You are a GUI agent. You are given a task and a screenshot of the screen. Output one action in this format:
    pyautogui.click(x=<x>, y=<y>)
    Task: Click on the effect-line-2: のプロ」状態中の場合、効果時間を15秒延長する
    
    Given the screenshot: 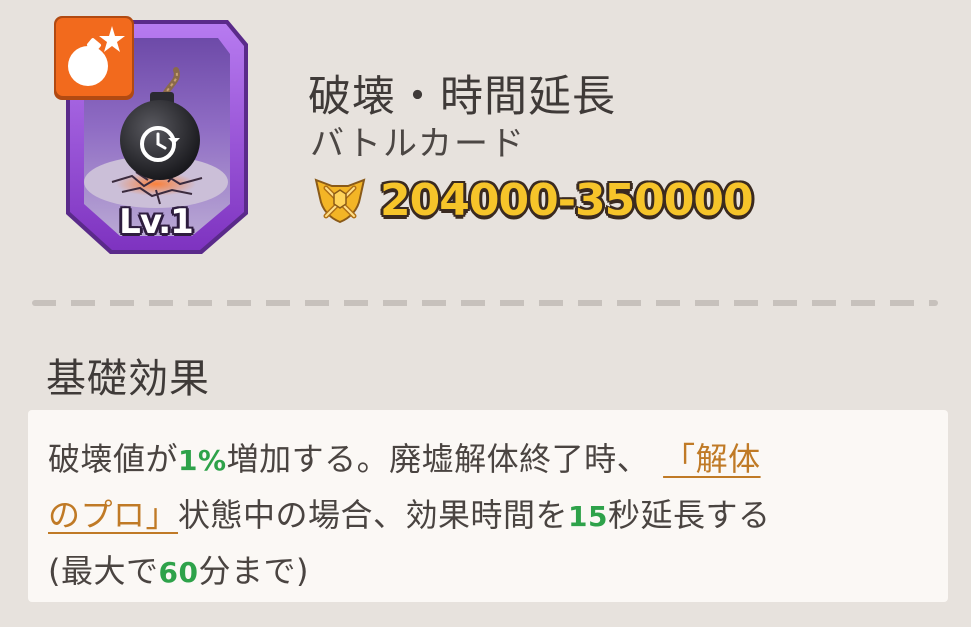 What is the action you would take?
    pyautogui.click(x=409, y=513)
    